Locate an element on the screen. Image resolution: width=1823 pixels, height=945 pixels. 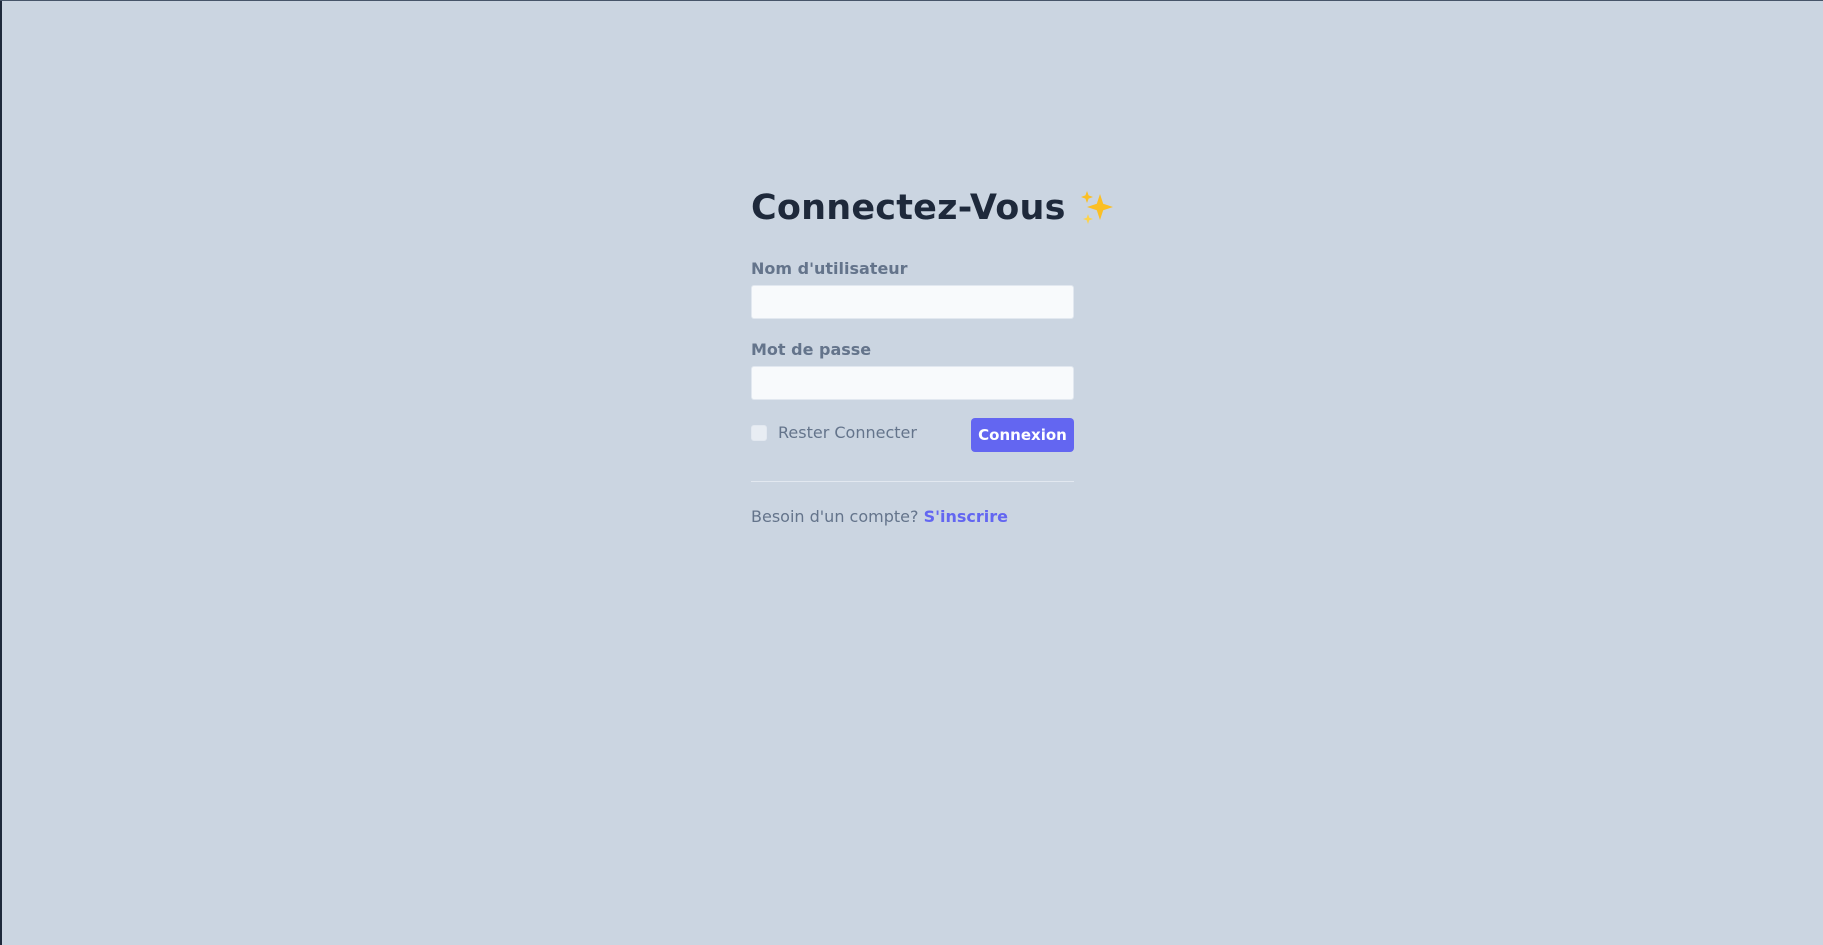
title-row: Connectez-Vous is located at coordinates (932, 208).